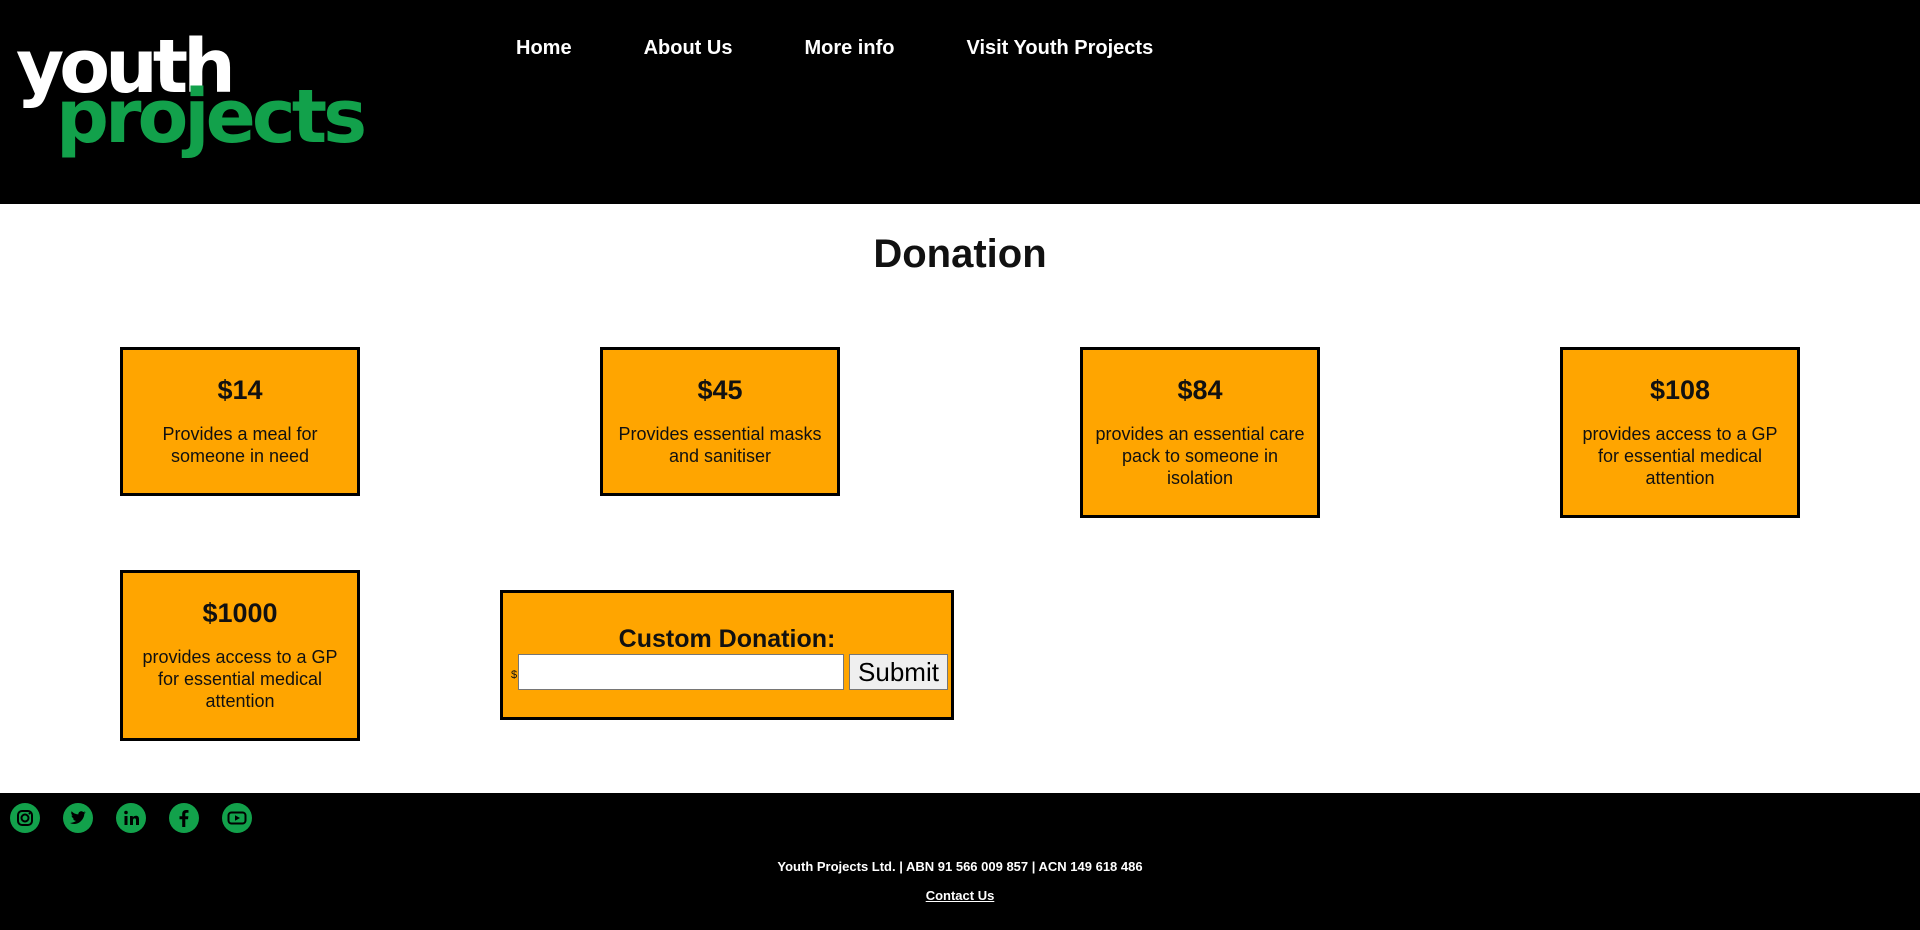 The width and height of the screenshot is (1920, 930). What do you see at coordinates (960, 254) in the screenshot?
I see `page-title: Donation` at bounding box center [960, 254].